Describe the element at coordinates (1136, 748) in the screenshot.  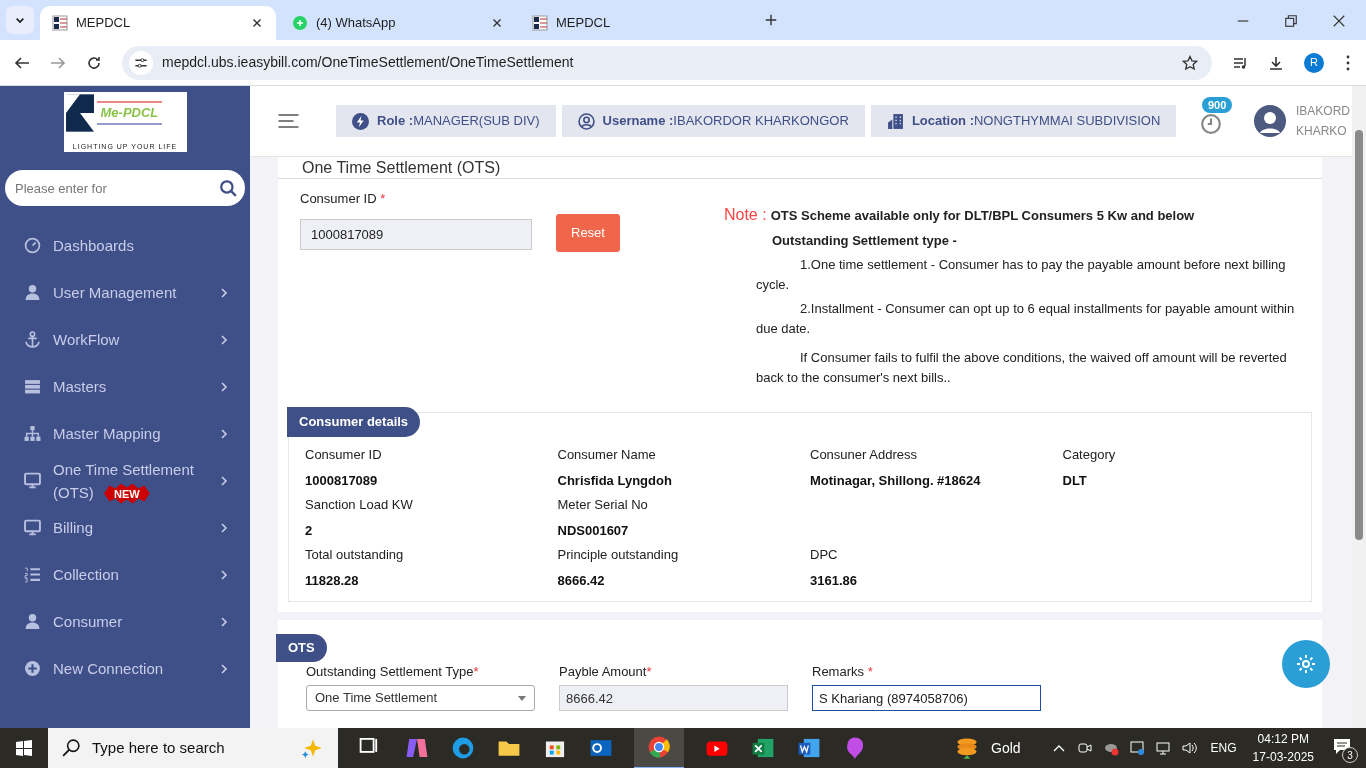
I see `display-icon` at that location.